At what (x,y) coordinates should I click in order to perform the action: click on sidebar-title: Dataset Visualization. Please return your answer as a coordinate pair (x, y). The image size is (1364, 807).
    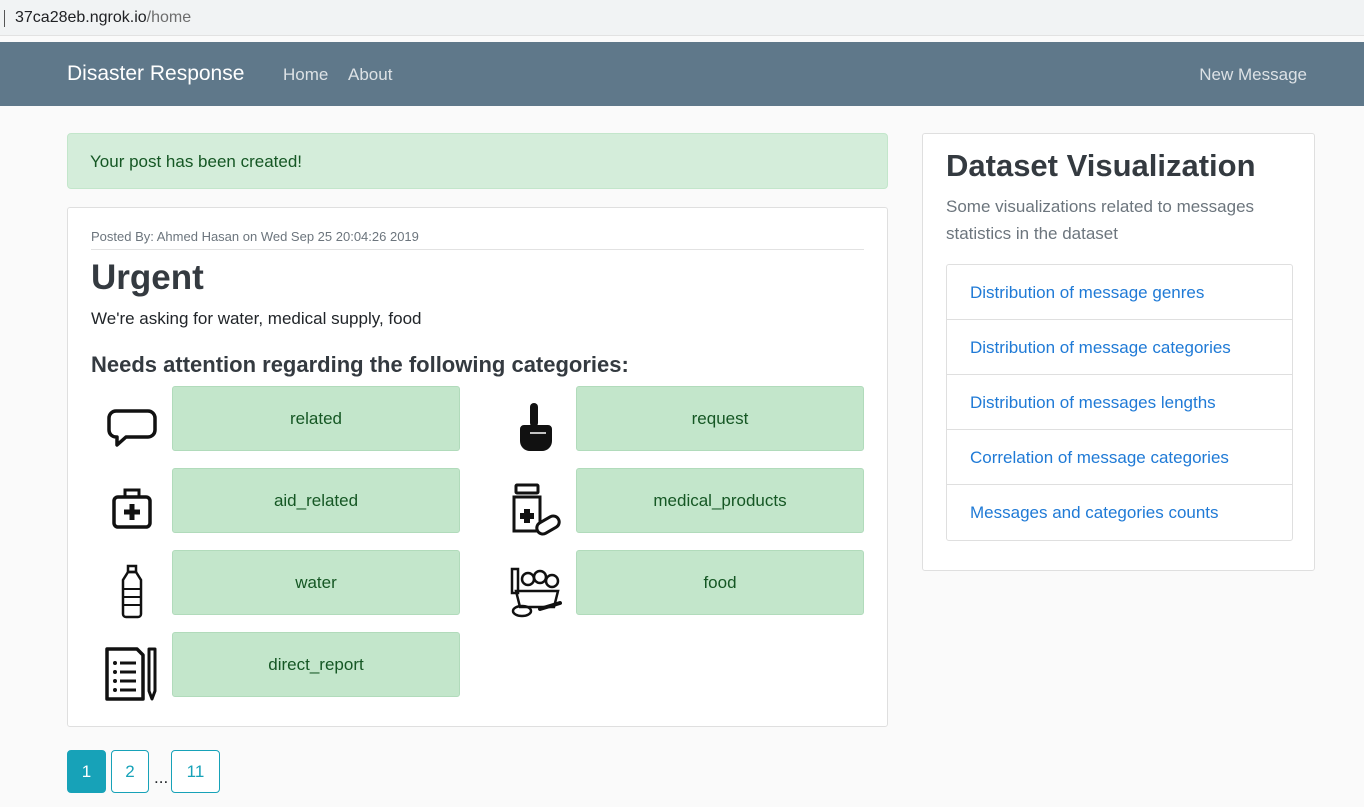
    Looking at the image, I should click on (1101, 165).